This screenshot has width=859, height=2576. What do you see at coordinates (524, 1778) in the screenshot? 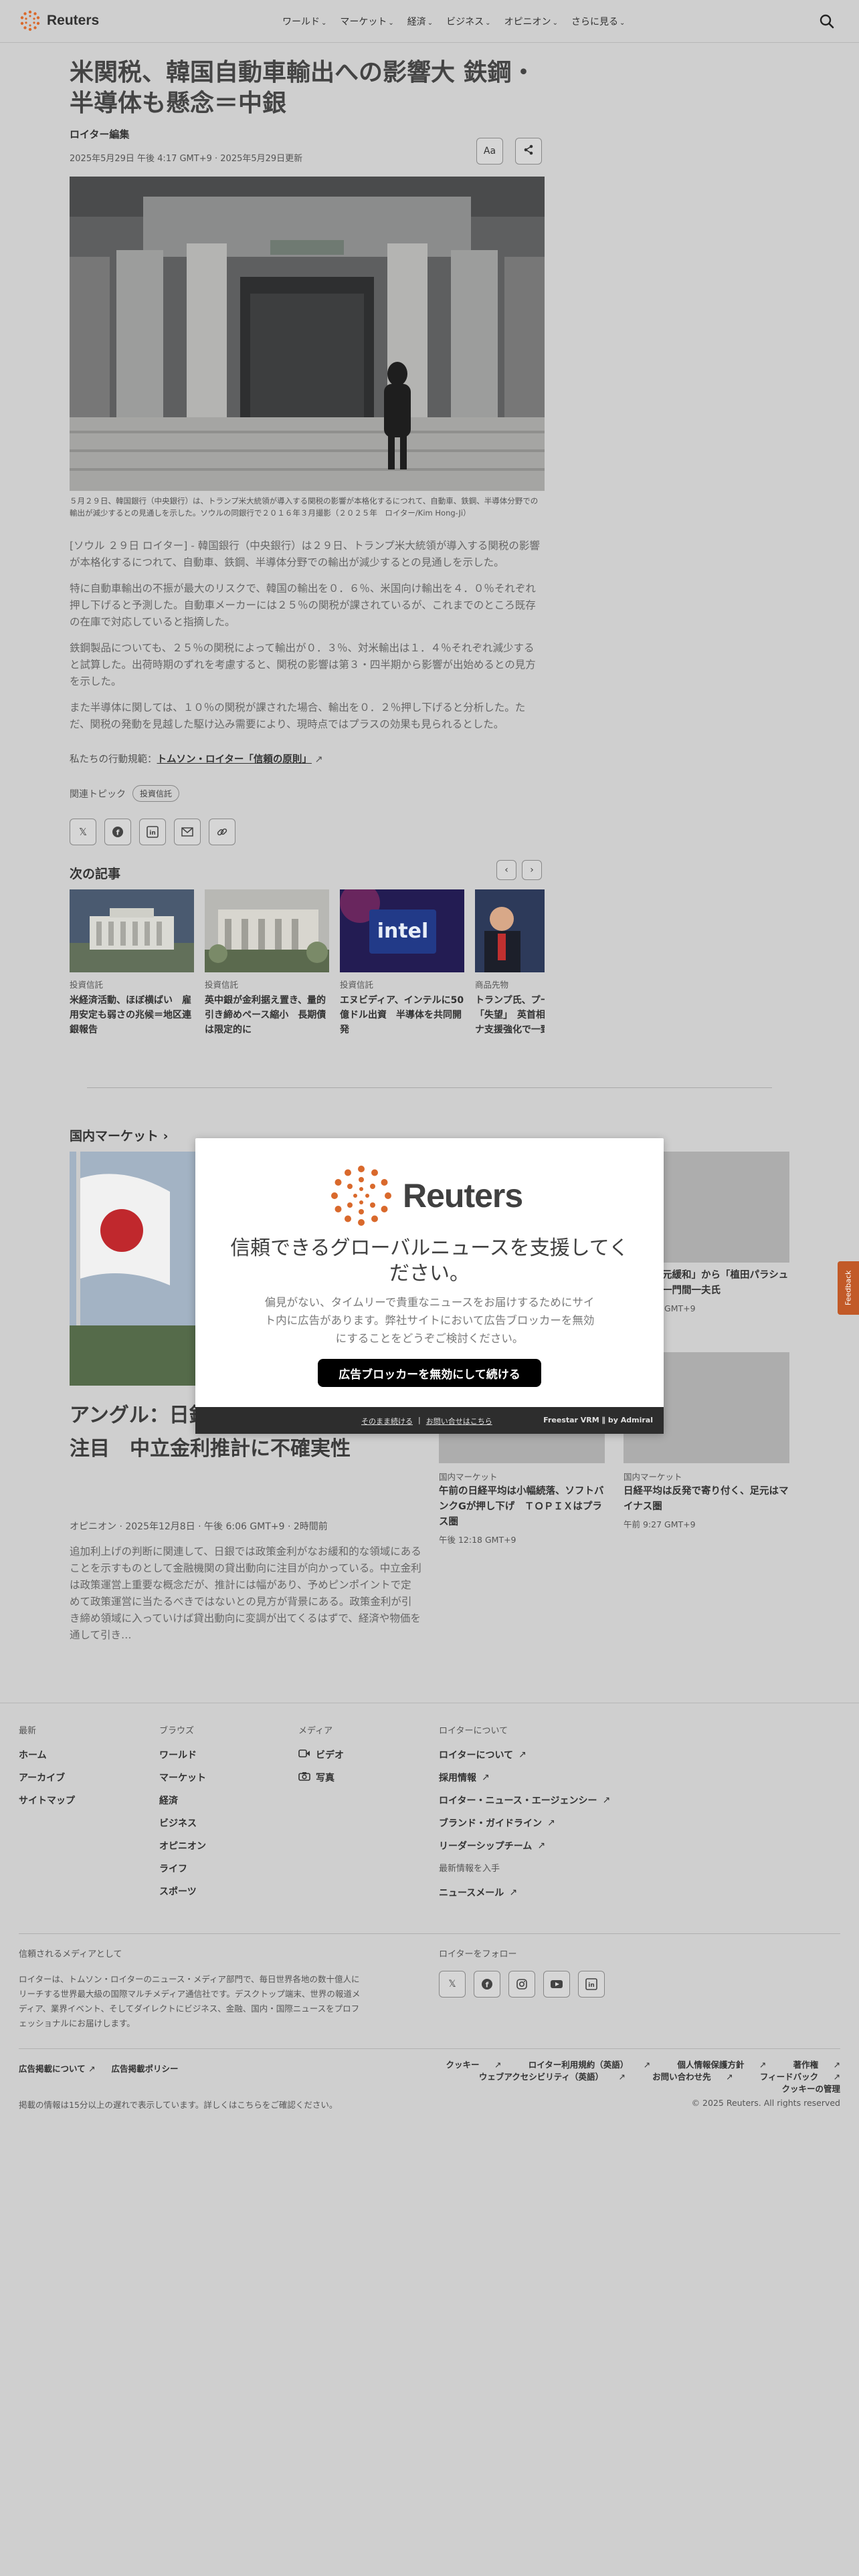
I see `footer-link: 採用情報 ↗` at bounding box center [524, 1778].